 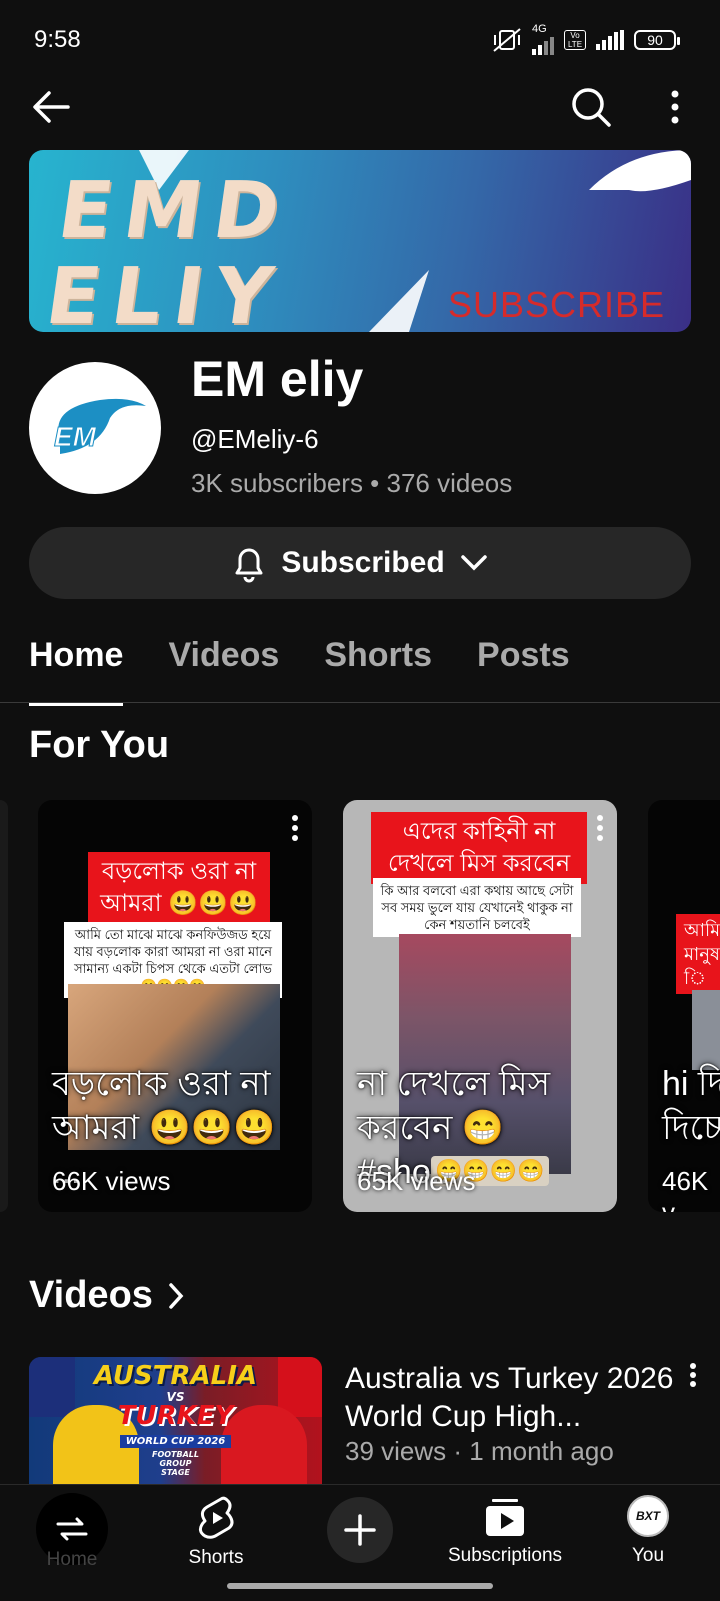 I want to click on nav-label: Subscriptions, so click(x=505, y=1555).